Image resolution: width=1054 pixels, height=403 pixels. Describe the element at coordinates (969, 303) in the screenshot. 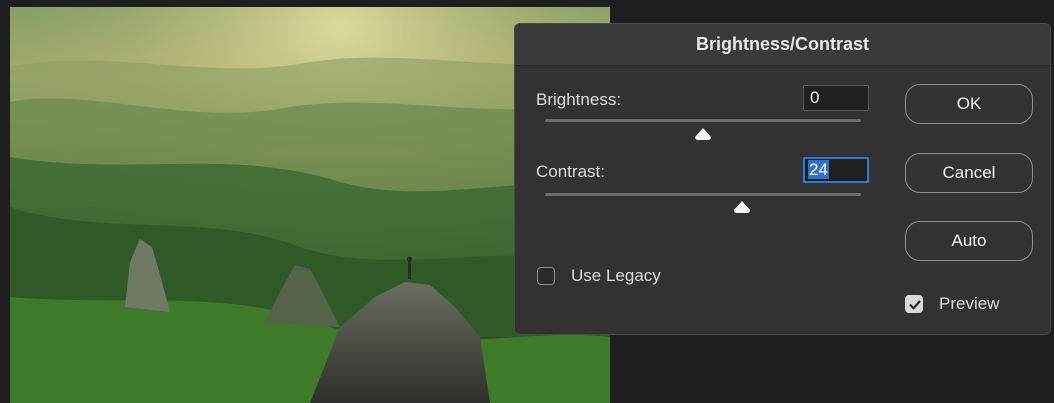

I see `preview-label: Preview` at that location.